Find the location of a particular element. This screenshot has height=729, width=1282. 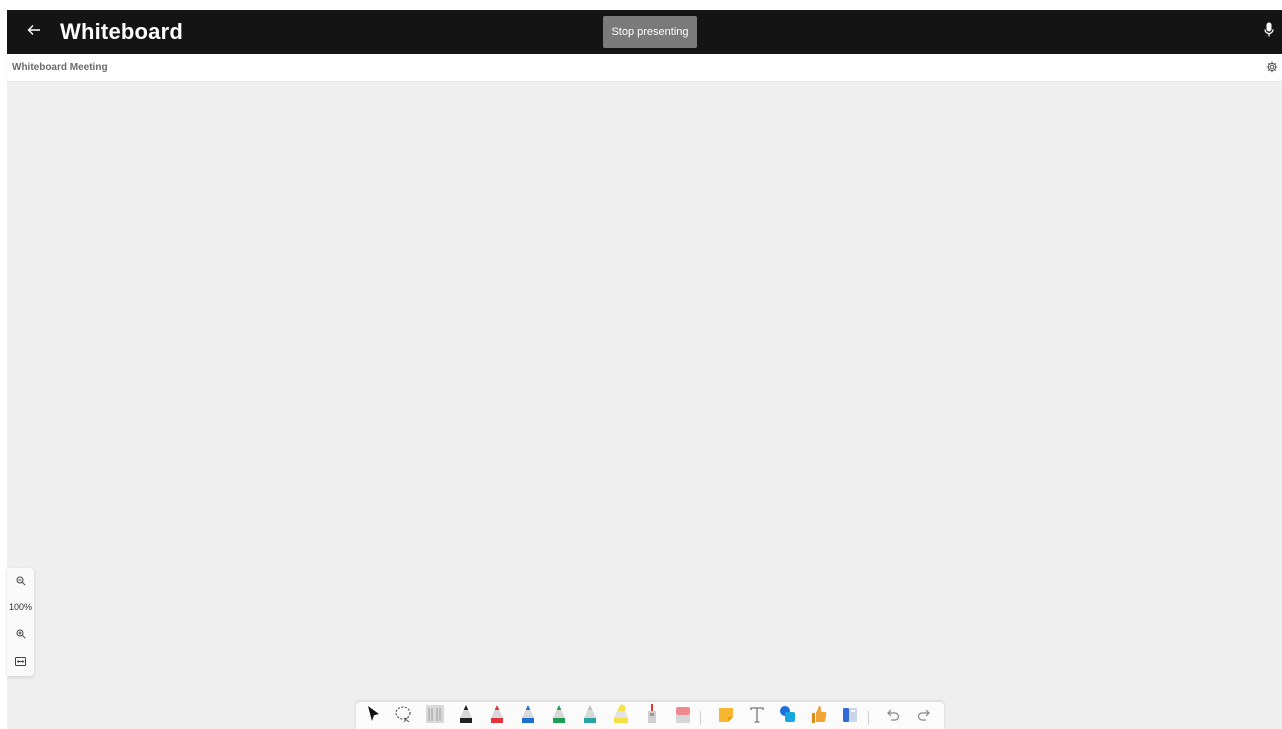

shapes-tool is located at coordinates (788, 717).